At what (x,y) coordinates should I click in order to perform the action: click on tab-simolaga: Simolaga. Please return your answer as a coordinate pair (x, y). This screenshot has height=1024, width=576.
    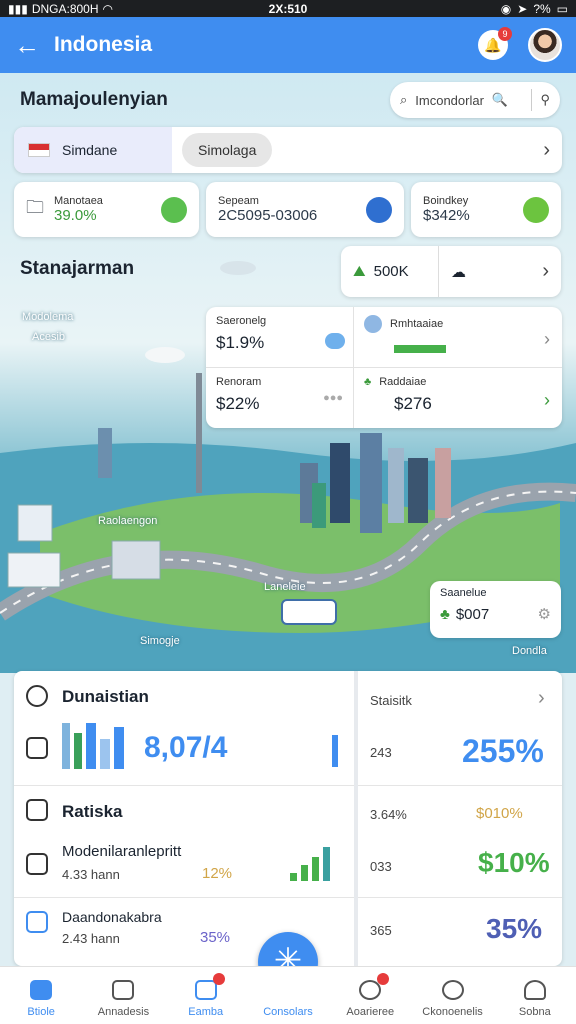
    Looking at the image, I should click on (227, 150).